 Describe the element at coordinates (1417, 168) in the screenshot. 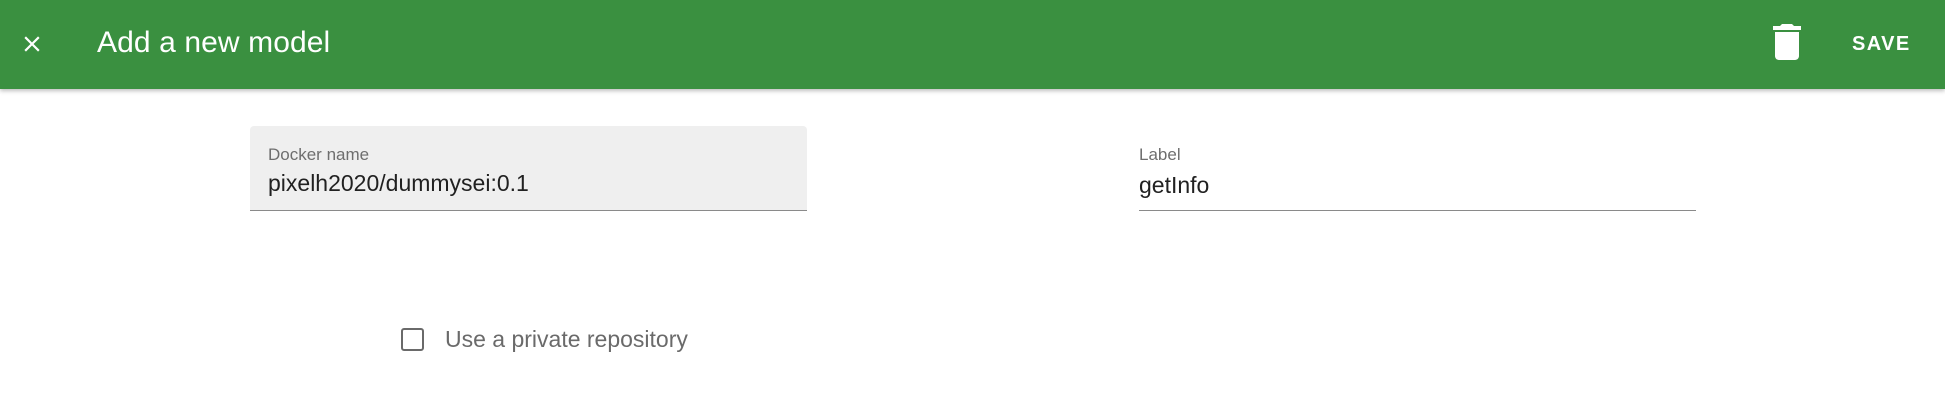

I see `label-field: Label` at that location.